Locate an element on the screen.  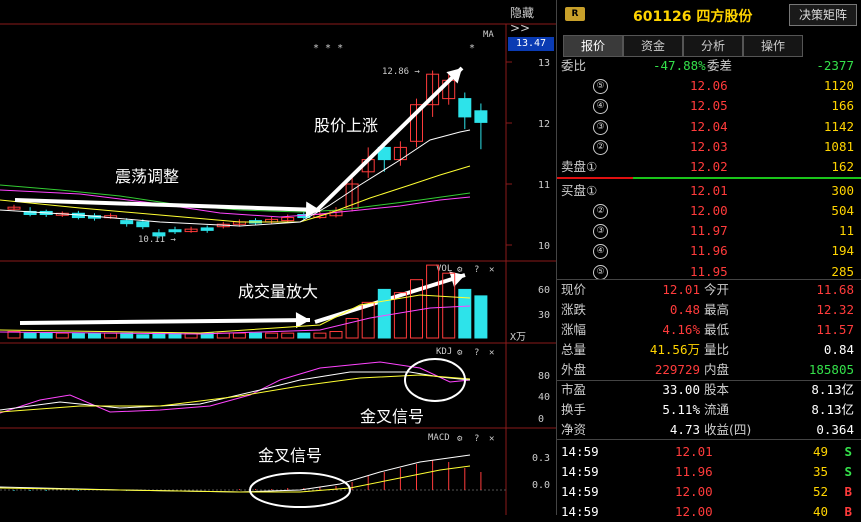
level-label: ④ is located at coordinates (600, 107).